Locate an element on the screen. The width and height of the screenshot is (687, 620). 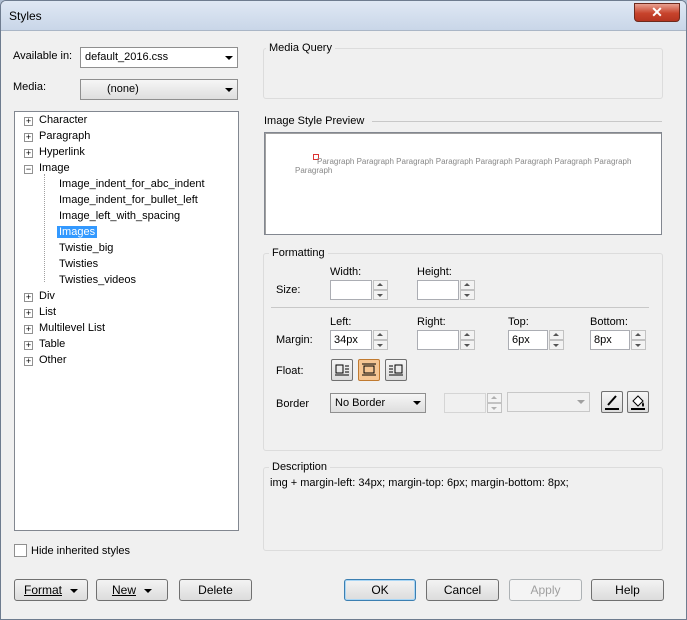
tree-item-image-indent-bullet: Image_indent_for_bullet_left is located at coordinates (128, 200).